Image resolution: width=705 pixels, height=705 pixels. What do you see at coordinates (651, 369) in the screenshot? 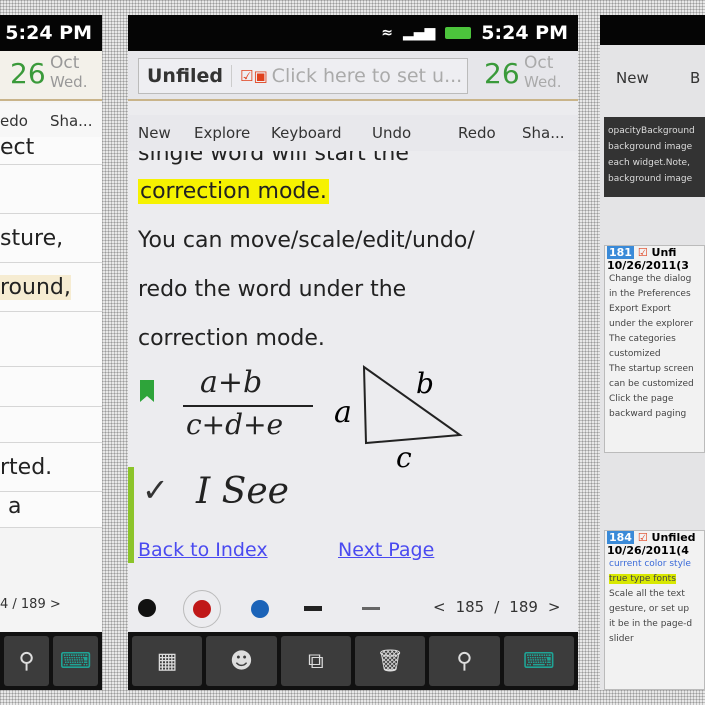
I see `note-line: The startup screen` at bounding box center [651, 369].